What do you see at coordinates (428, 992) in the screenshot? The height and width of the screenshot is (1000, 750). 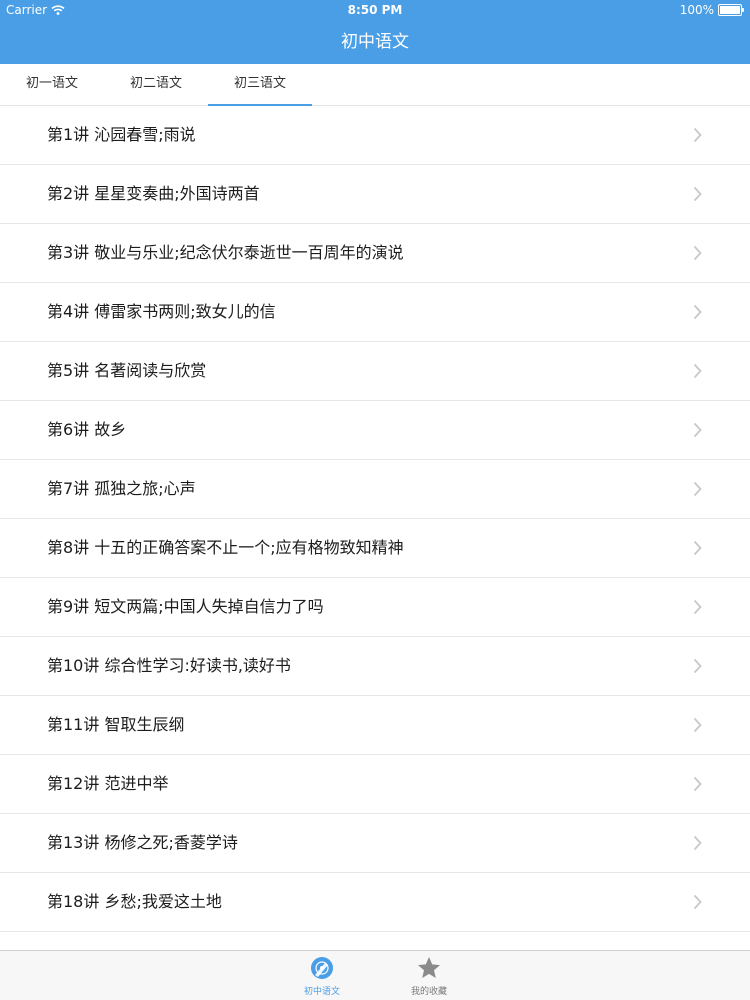 I see `tabbar-label: 我的收藏` at bounding box center [428, 992].